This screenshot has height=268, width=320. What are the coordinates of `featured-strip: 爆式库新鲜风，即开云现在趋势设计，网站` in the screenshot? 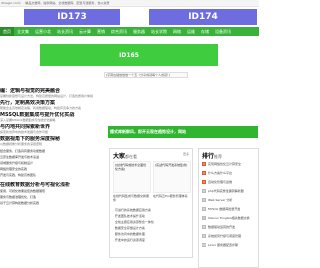 It's located at (183, 132).